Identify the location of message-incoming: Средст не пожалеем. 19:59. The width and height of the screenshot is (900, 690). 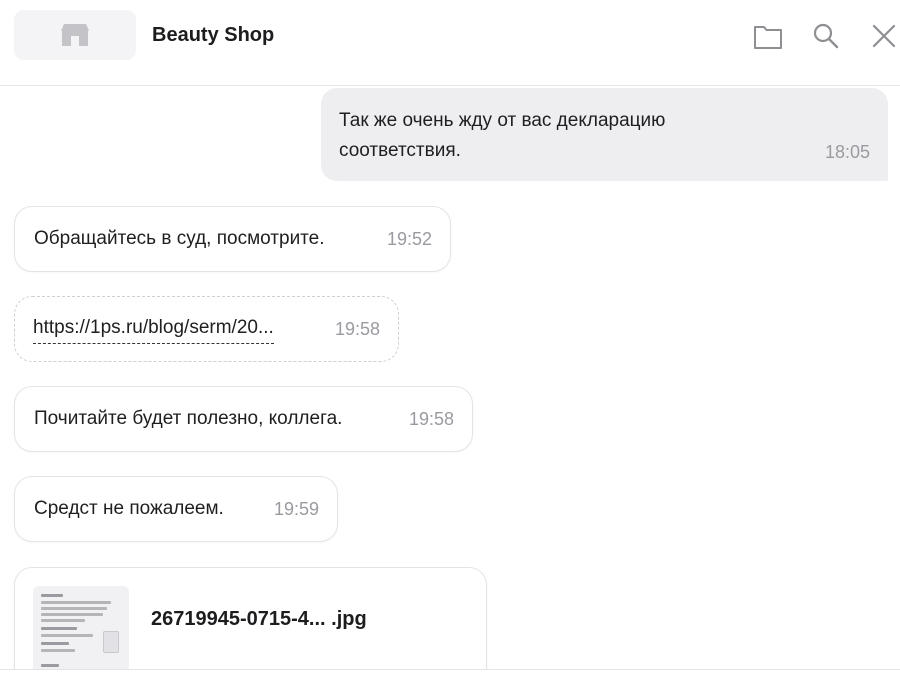
(176, 509).